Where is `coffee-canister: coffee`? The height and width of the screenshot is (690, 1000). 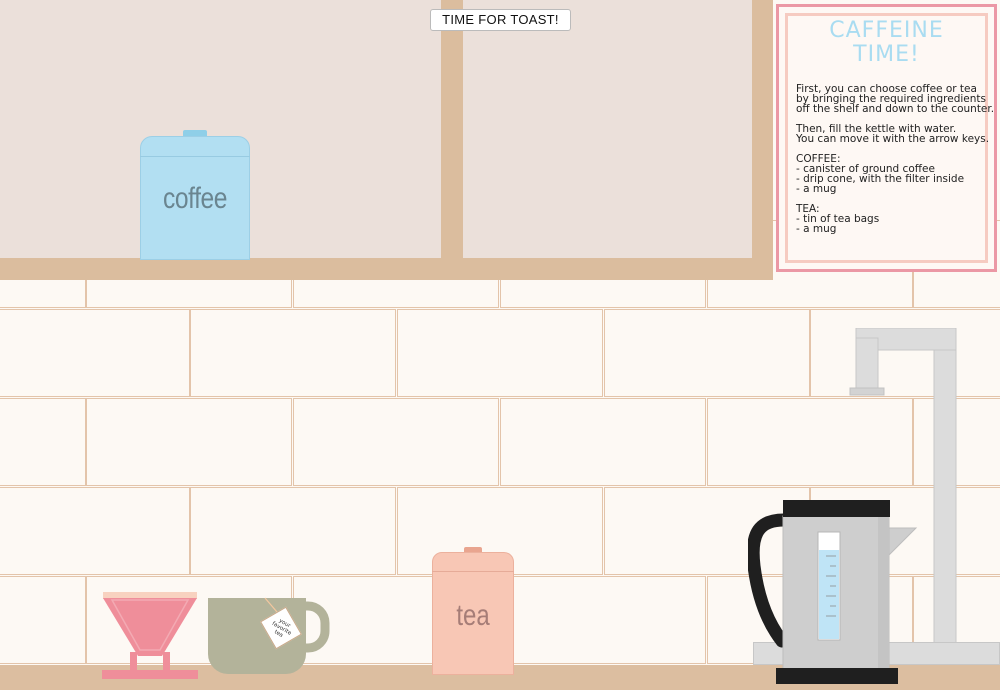 coffee-canister: coffee is located at coordinates (195, 195).